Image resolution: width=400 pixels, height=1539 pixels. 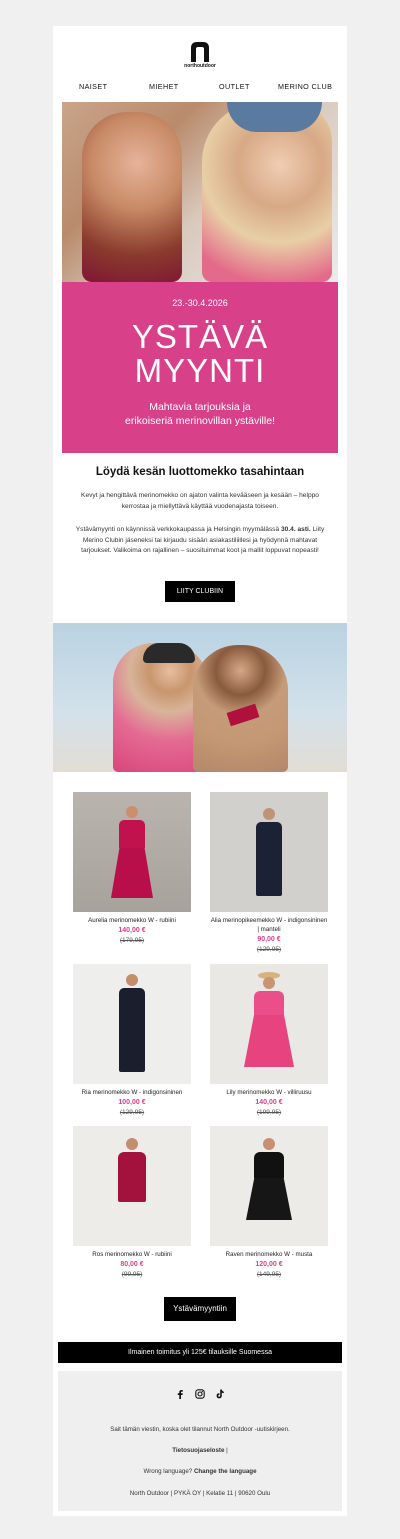 I want to click on intro-heading: Löydä kesän luottomekko tasahintaan, so click(x=200, y=472).